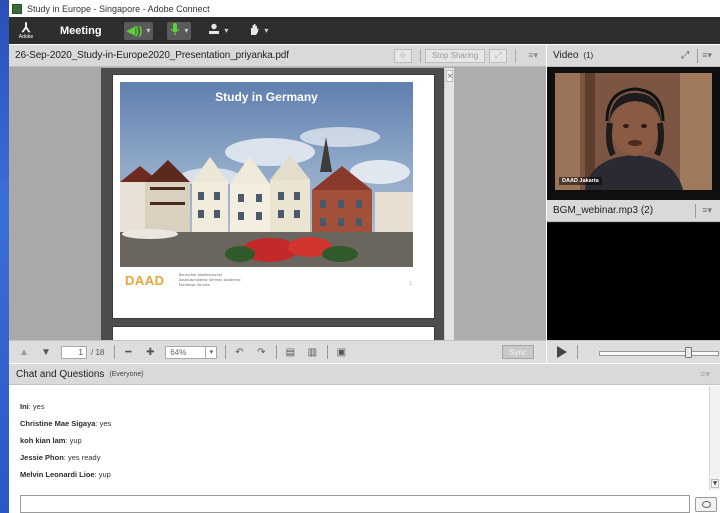 The width and height of the screenshot is (720, 513). Describe the element at coordinates (24, 406) in the screenshot. I see `chat-author: Ini` at that location.